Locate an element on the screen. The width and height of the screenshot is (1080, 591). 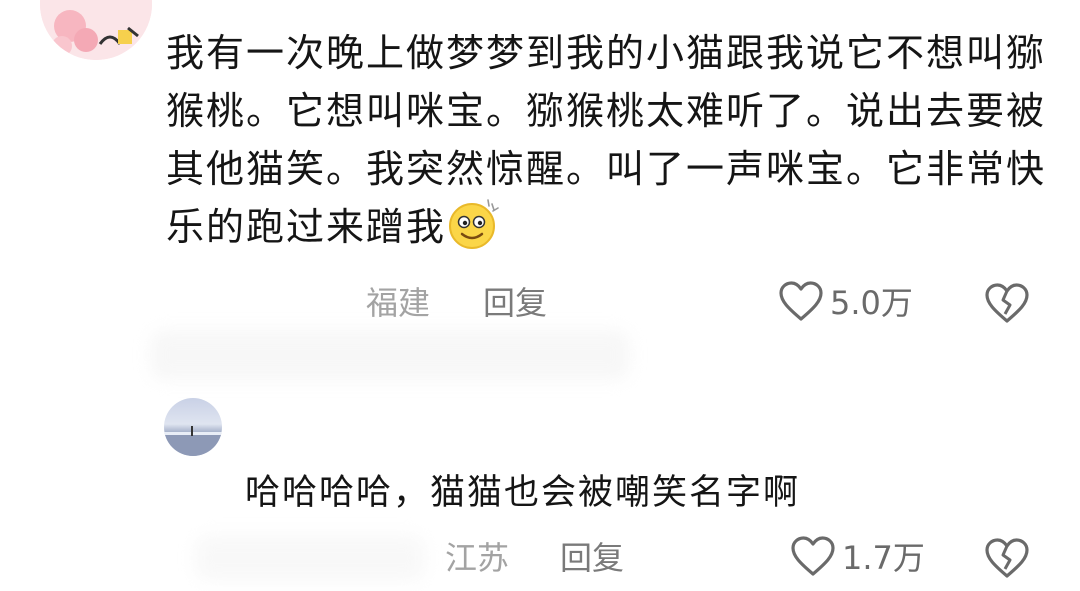
like-button: 1.7万 is located at coordinates (857, 558).